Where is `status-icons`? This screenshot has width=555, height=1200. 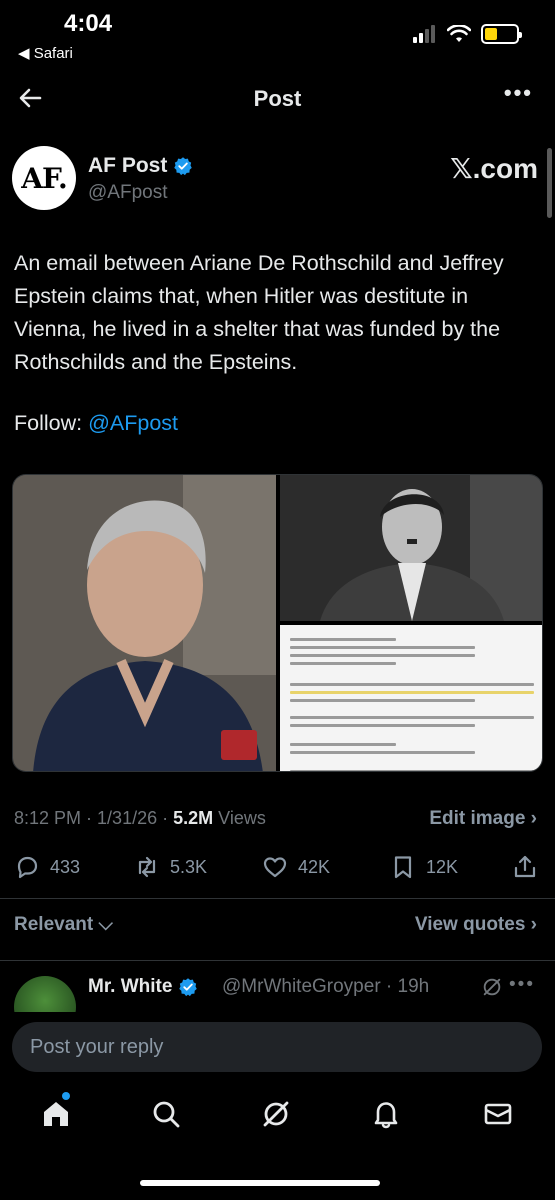
status-icons is located at coordinates (467, 34).